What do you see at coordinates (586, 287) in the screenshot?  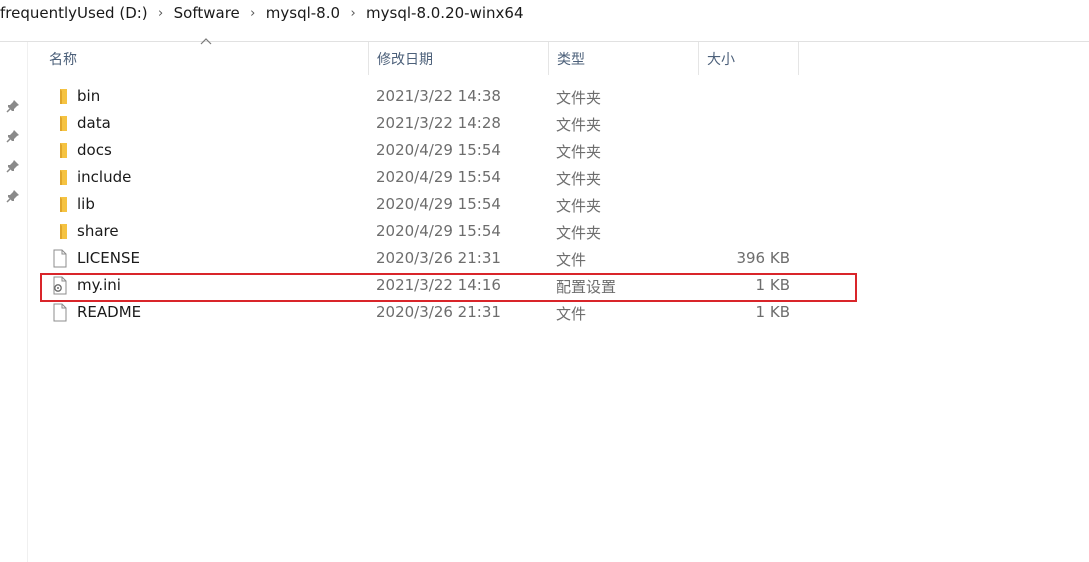 I see `file-type: 配置设置` at bounding box center [586, 287].